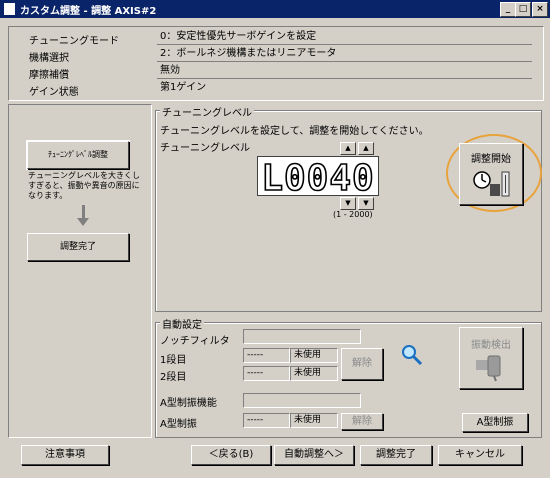 The height and width of the screenshot is (478, 550). I want to click on tuning-start-icon, so click(491, 184).